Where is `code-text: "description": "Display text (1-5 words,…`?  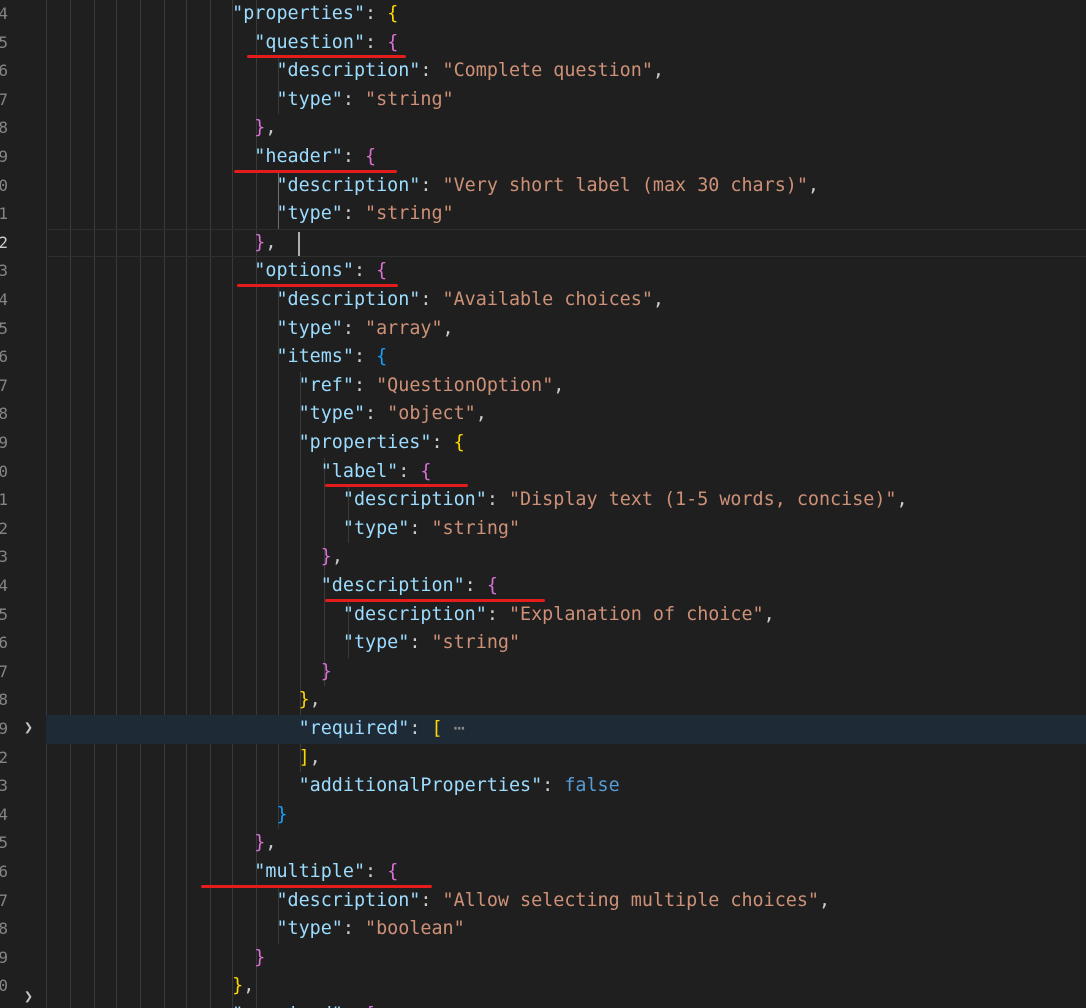
code-text: "description": "Display text (1-5 words,… is located at coordinates (559, 500).